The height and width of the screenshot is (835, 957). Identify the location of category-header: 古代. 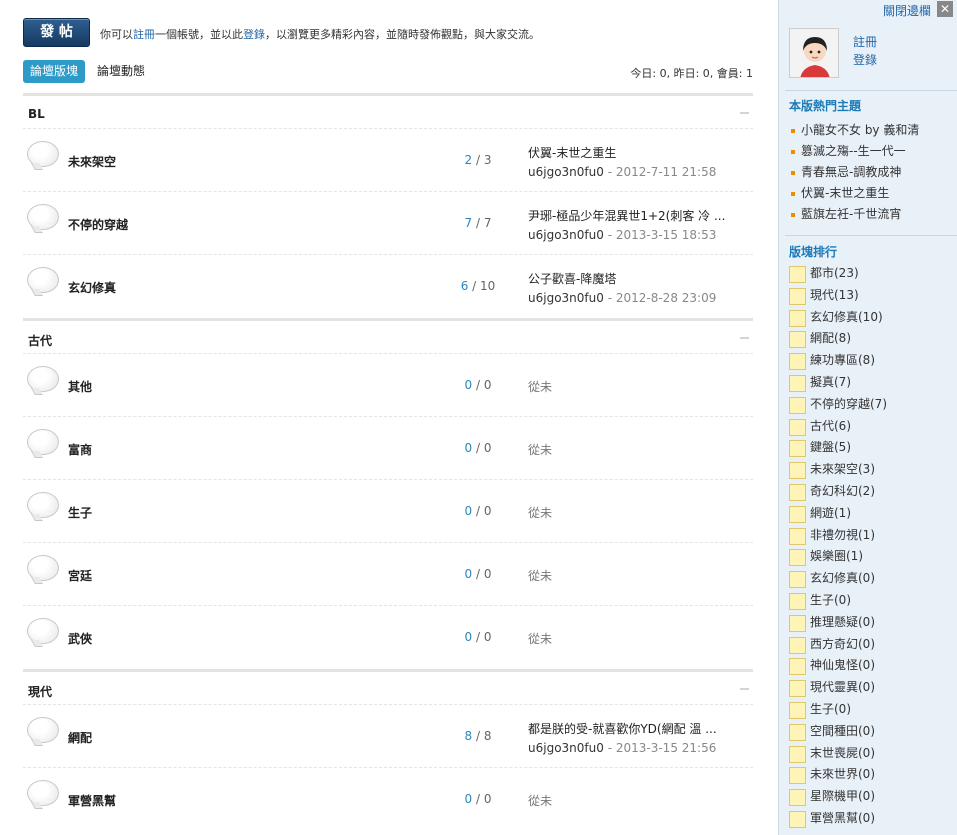
(388, 336).